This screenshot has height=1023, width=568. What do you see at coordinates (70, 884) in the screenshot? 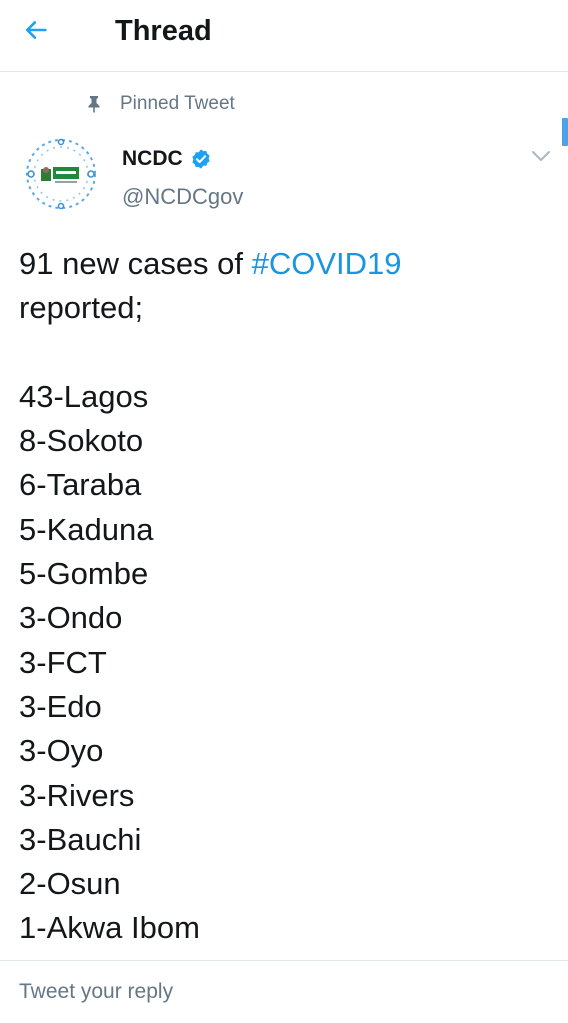
I see `case-line: 2-Osun` at bounding box center [70, 884].